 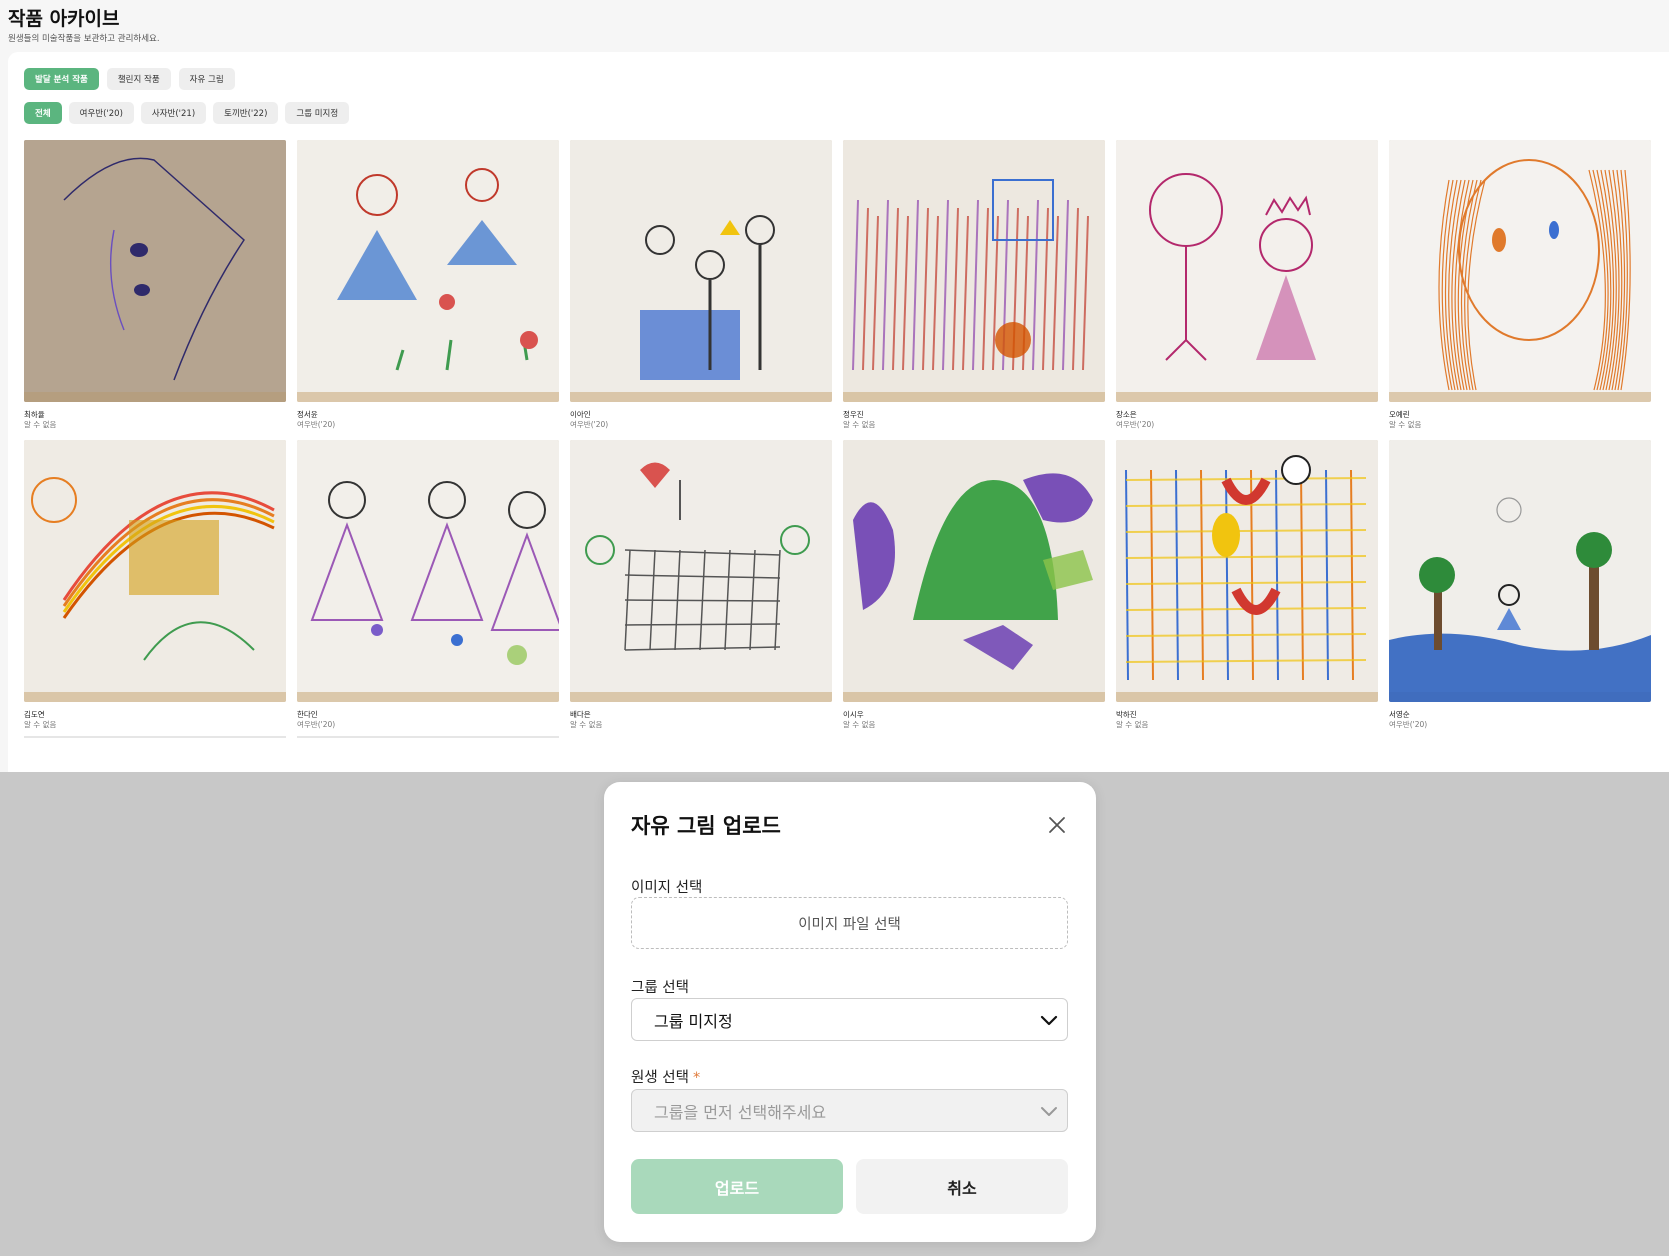 I want to click on student-name: 정서윤, so click(x=307, y=414).